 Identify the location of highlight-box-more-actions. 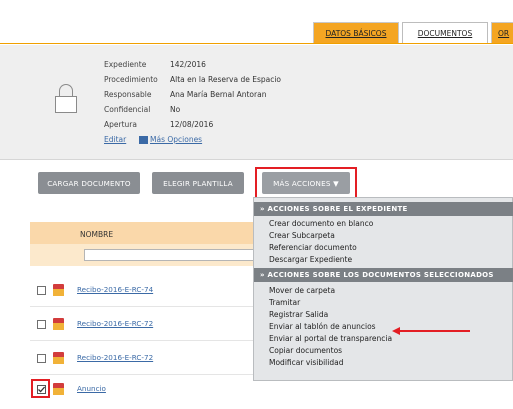
(306, 183).